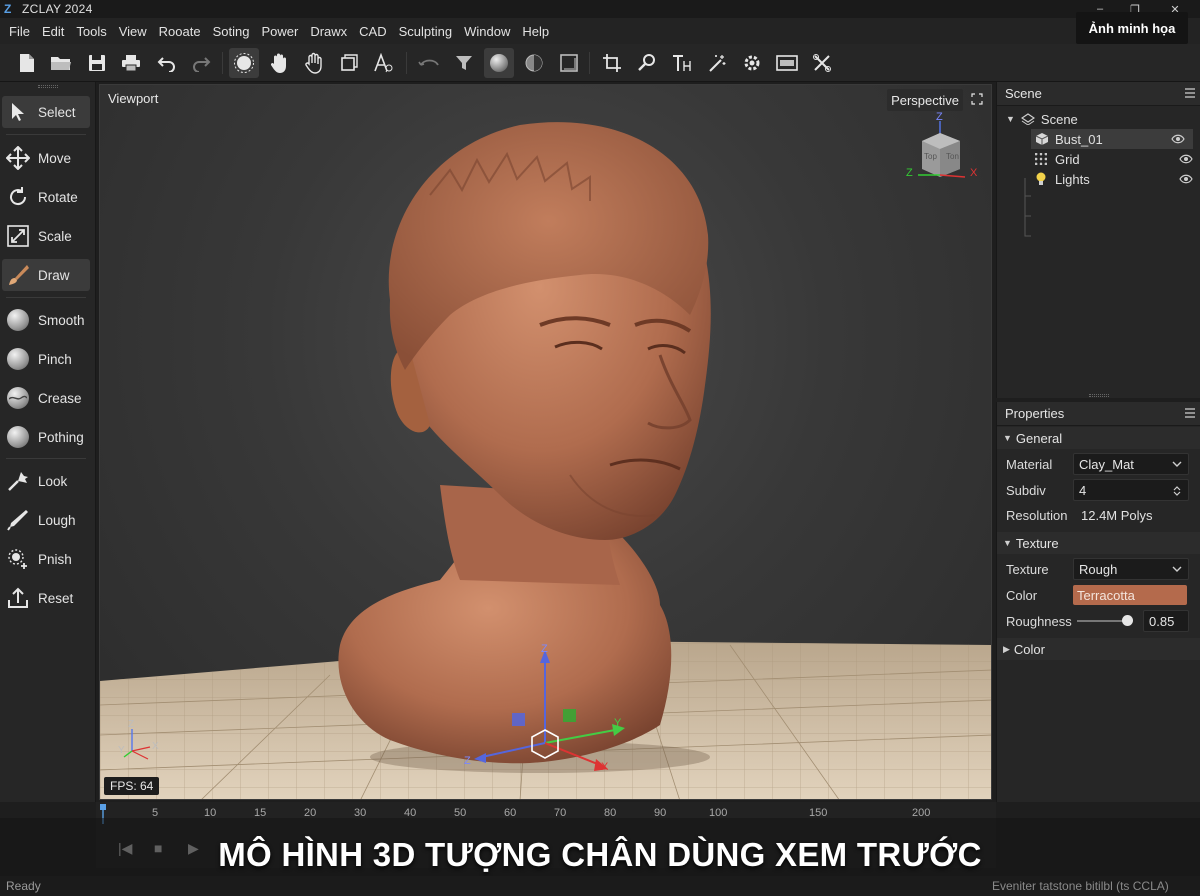 The image size is (1200, 896). Describe the element at coordinates (925, 100) in the screenshot. I see `projection-dropdown: Perspective` at that location.